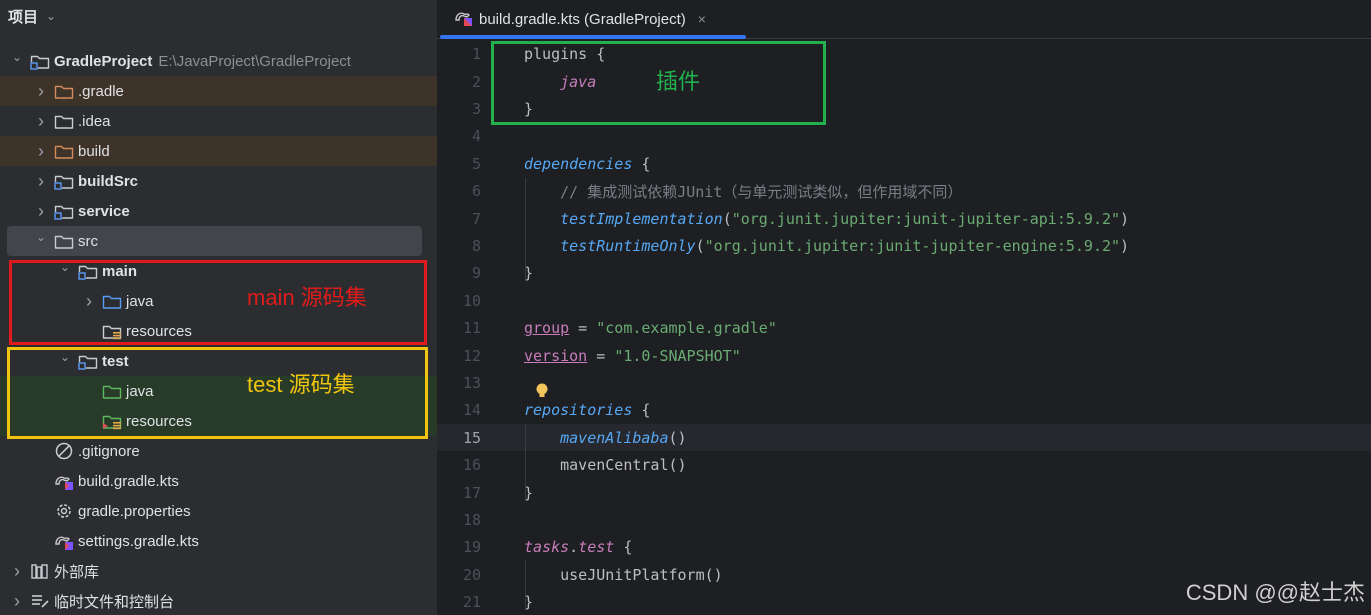  What do you see at coordinates (700, 245) in the screenshot?
I see `code-token: (` at bounding box center [700, 245].